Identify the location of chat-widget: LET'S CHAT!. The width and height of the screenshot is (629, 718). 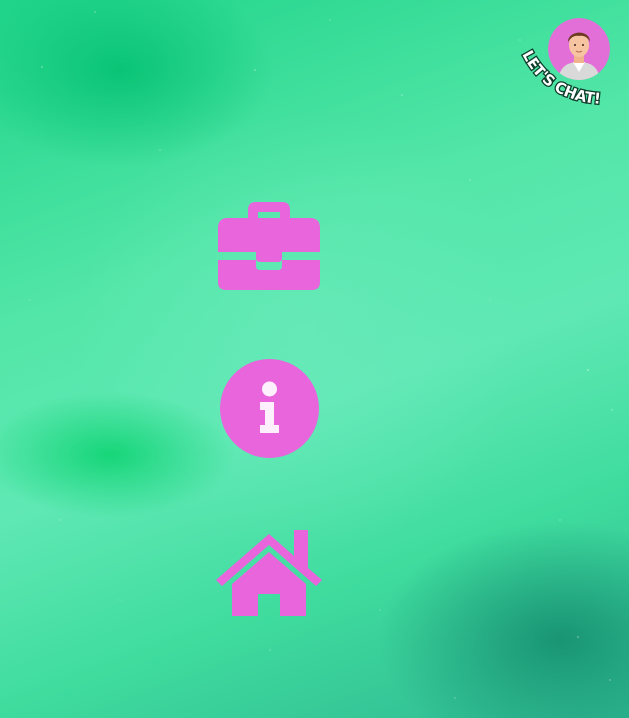
(564, 64).